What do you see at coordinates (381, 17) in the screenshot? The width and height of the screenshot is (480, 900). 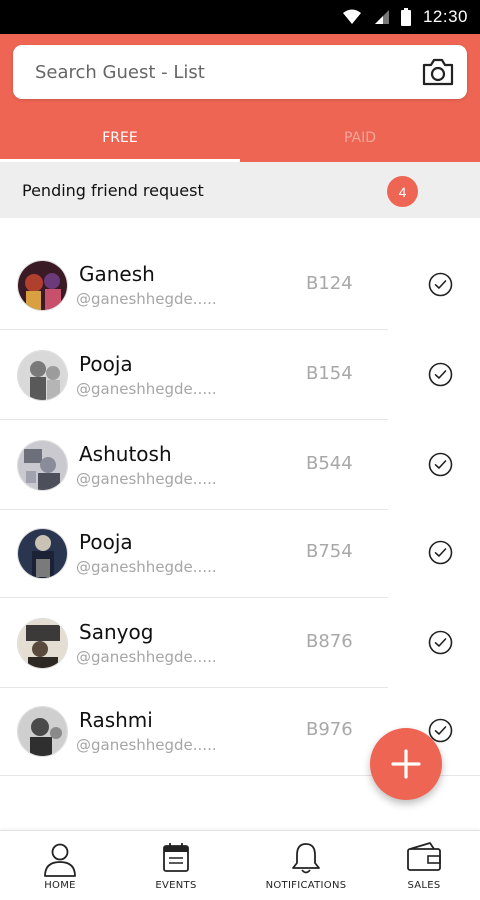 I see `signal-icon` at bounding box center [381, 17].